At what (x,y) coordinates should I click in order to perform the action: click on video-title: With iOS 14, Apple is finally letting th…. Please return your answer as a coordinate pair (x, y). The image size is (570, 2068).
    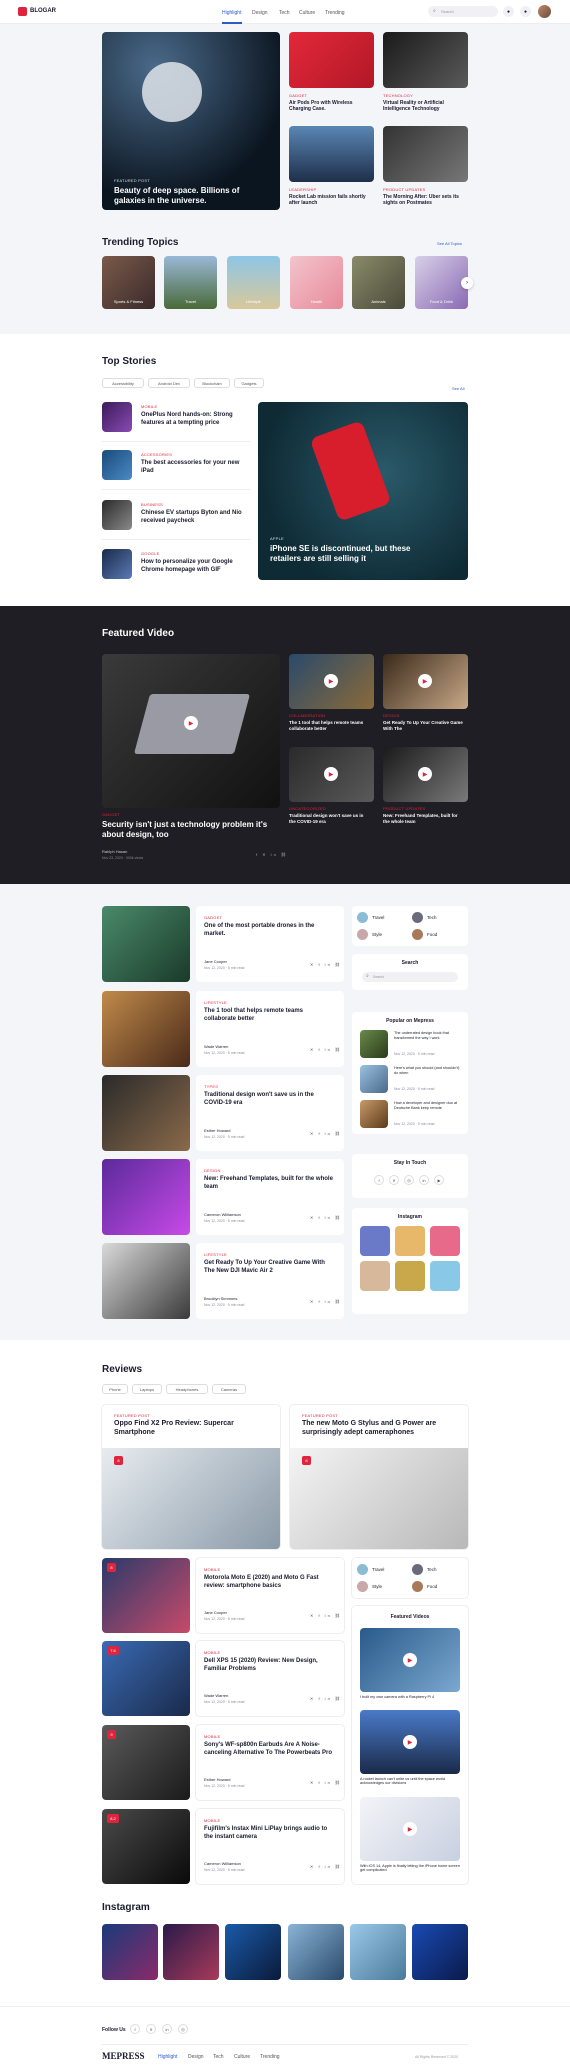
    Looking at the image, I should click on (410, 1868).